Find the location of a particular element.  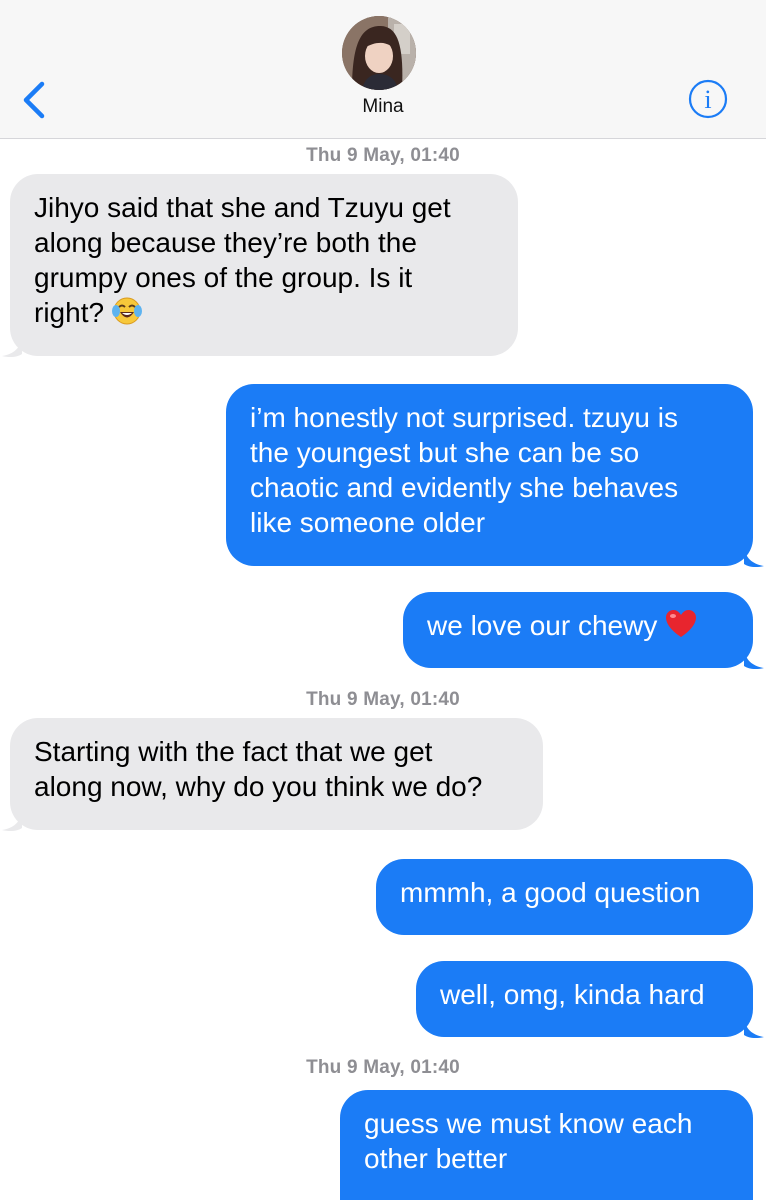

message-line: we love our chewy is located at coordinates (542, 625).